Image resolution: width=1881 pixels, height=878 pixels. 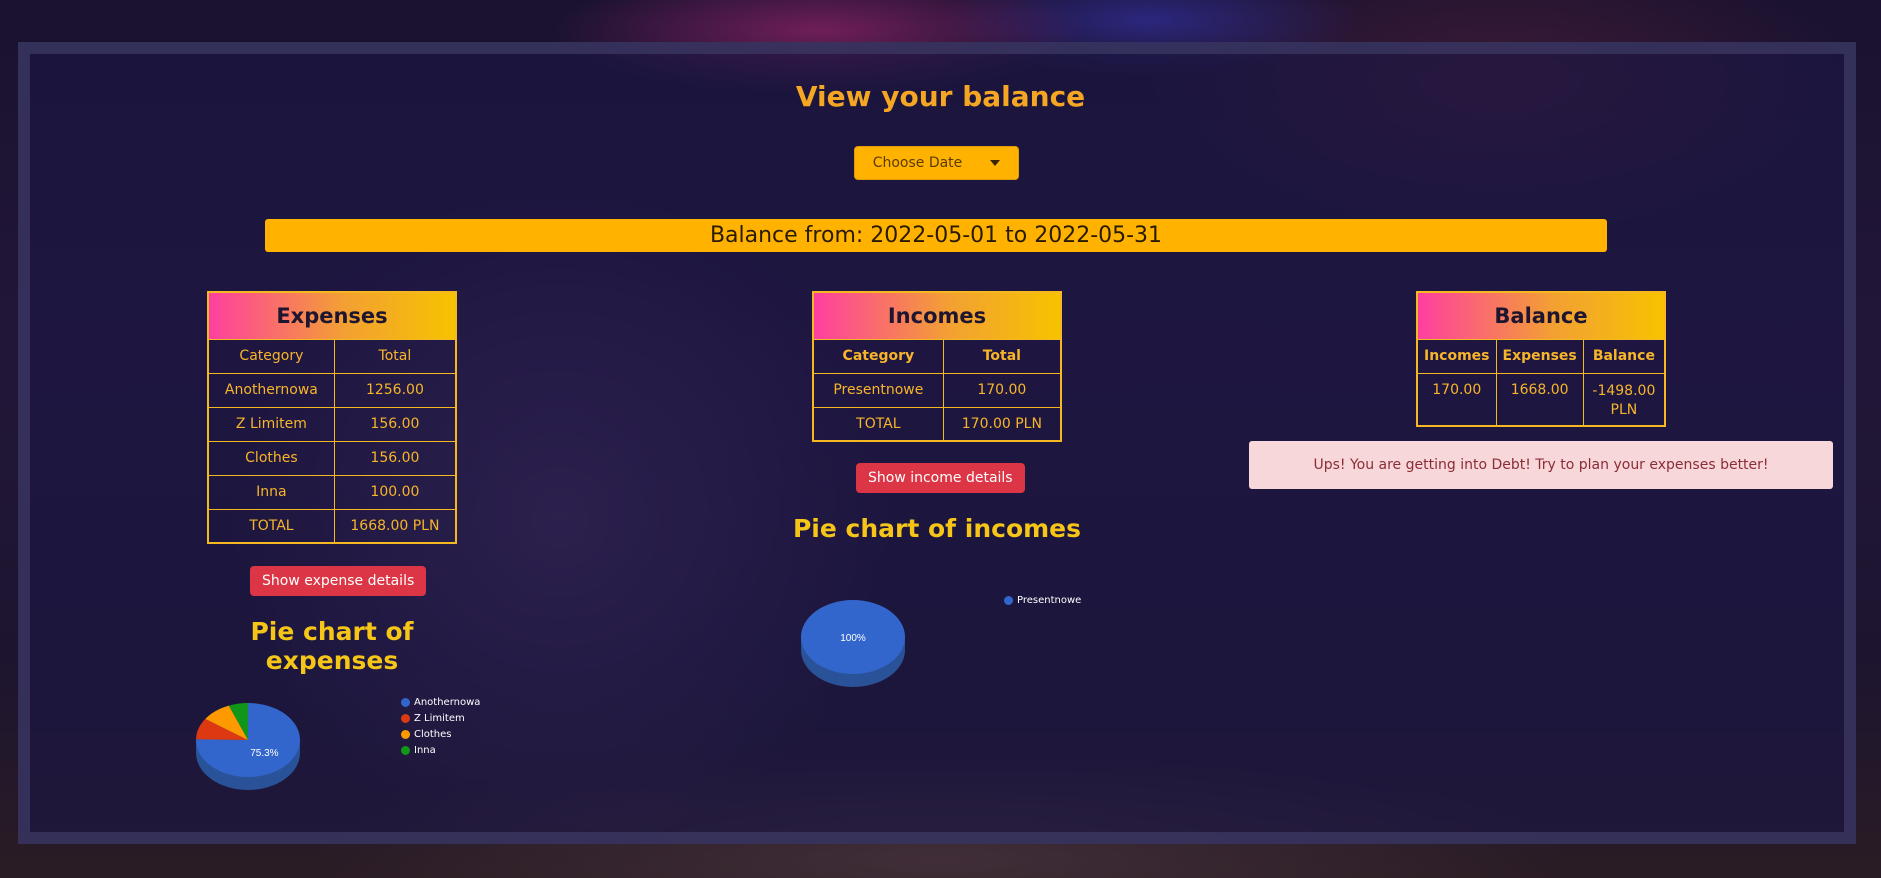 I want to click on balance-heading: Balance, so click(x=1541, y=315).